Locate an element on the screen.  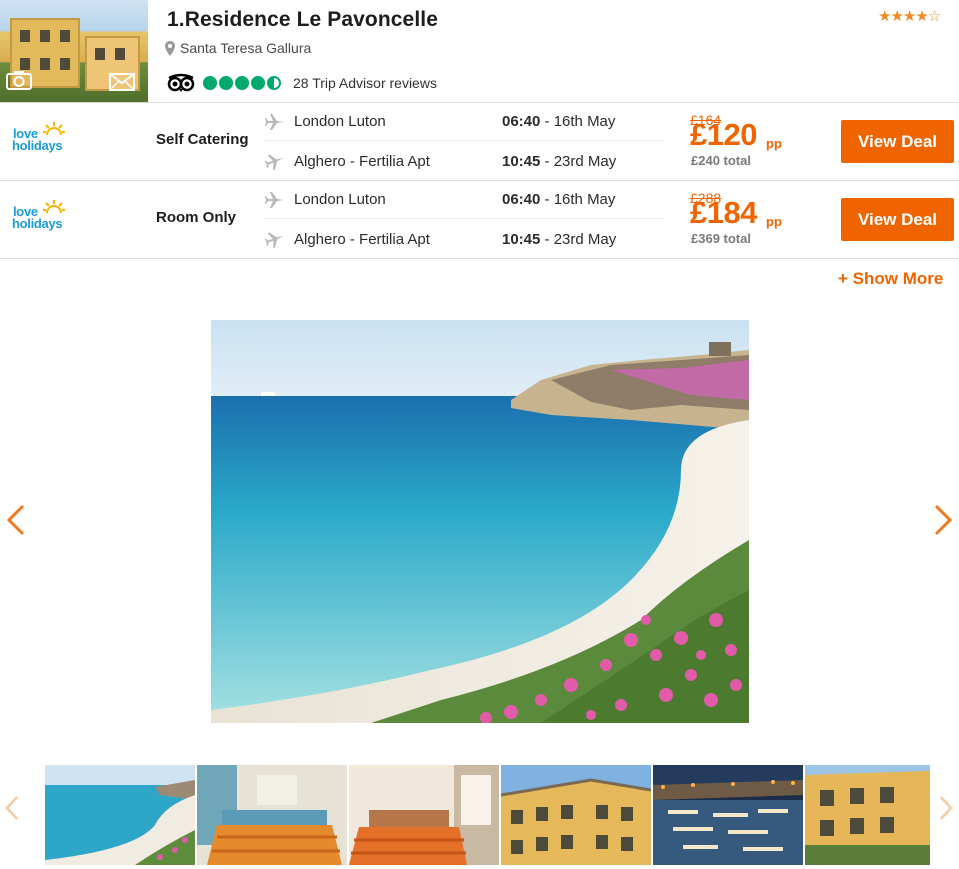
tripadvisor-rating: 28 Trip Advisor reviews is located at coordinates (301, 83).